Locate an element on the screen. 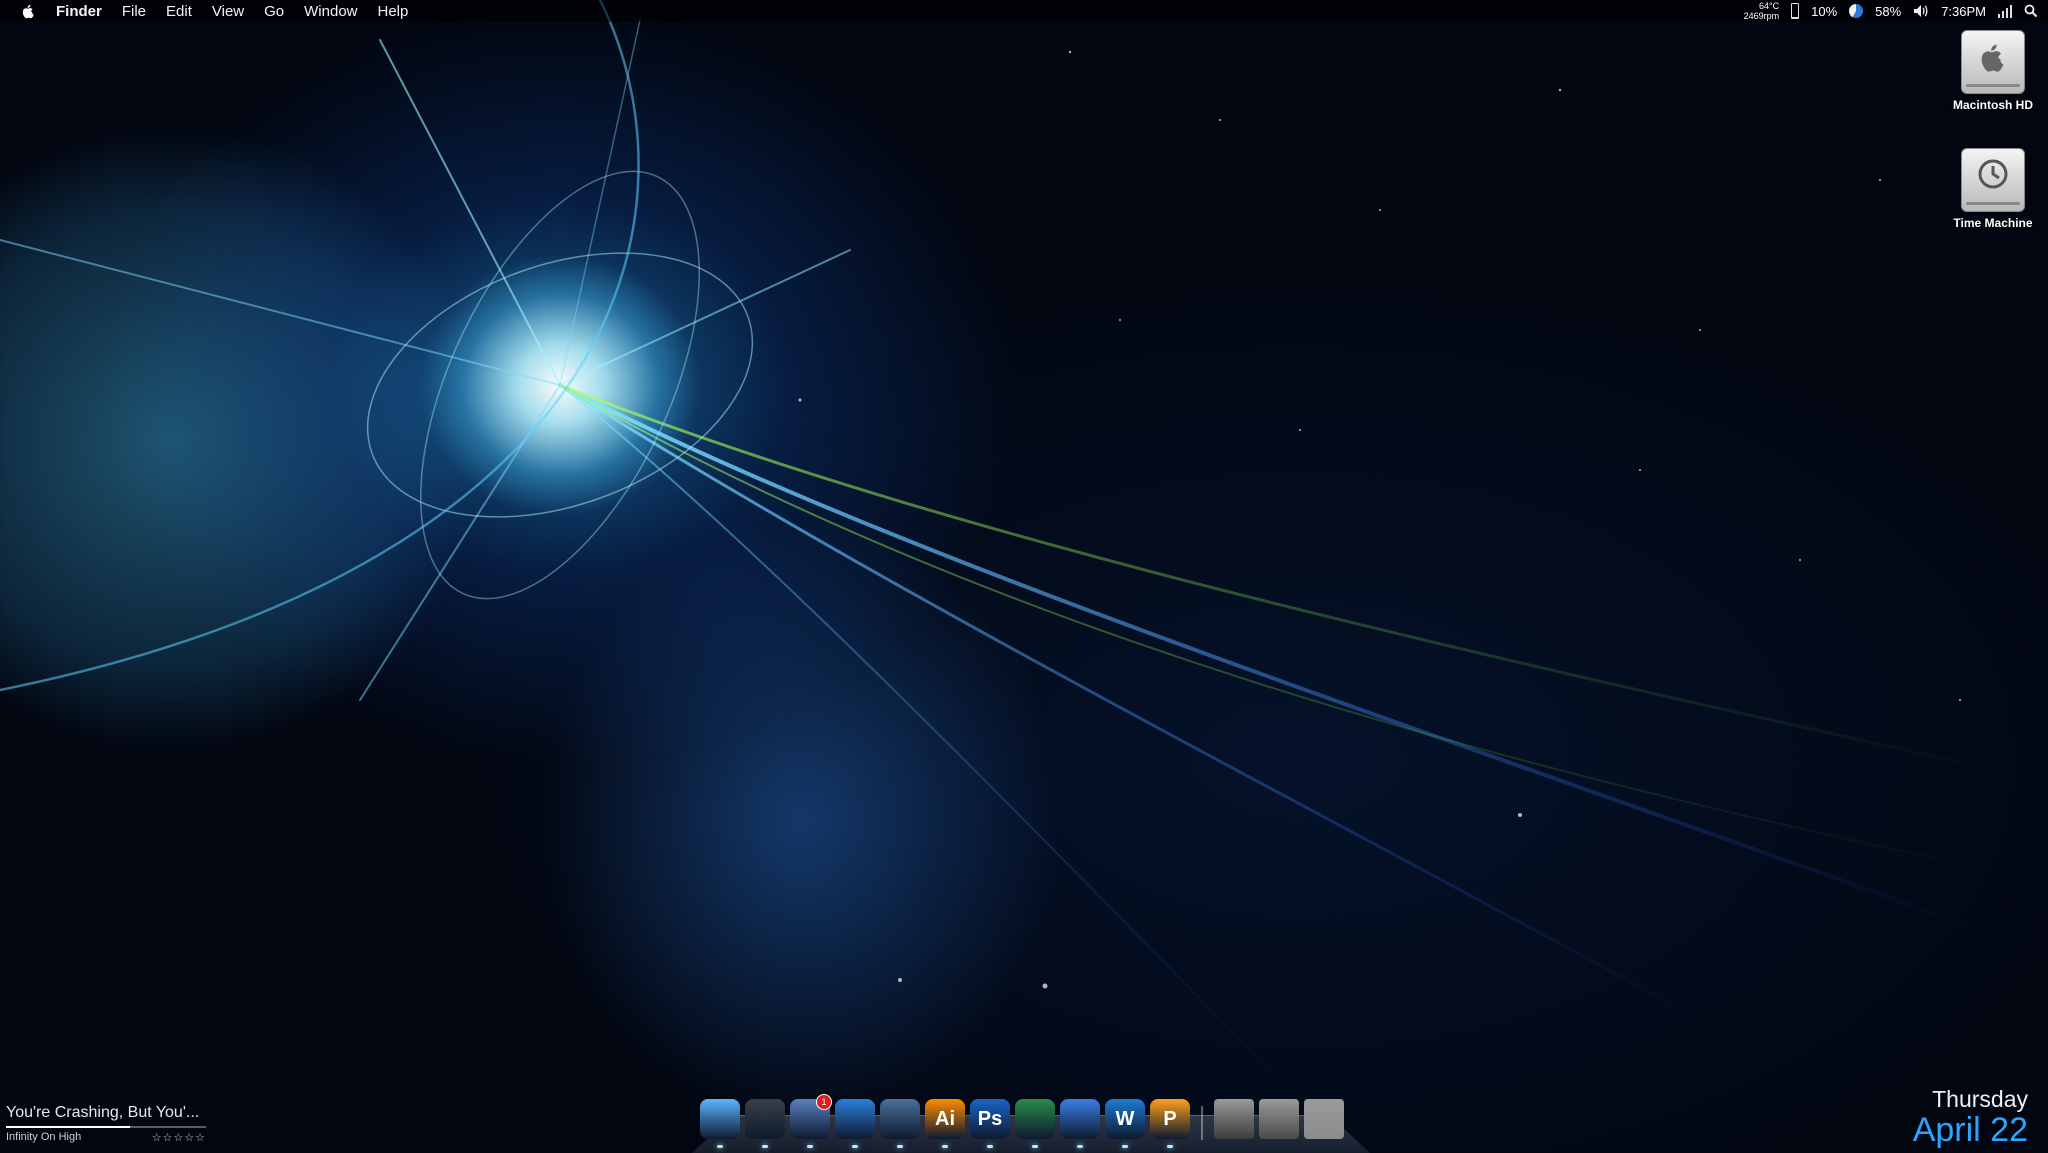 This screenshot has width=2048, height=1153. battery-icon is located at coordinates (1795, 11).